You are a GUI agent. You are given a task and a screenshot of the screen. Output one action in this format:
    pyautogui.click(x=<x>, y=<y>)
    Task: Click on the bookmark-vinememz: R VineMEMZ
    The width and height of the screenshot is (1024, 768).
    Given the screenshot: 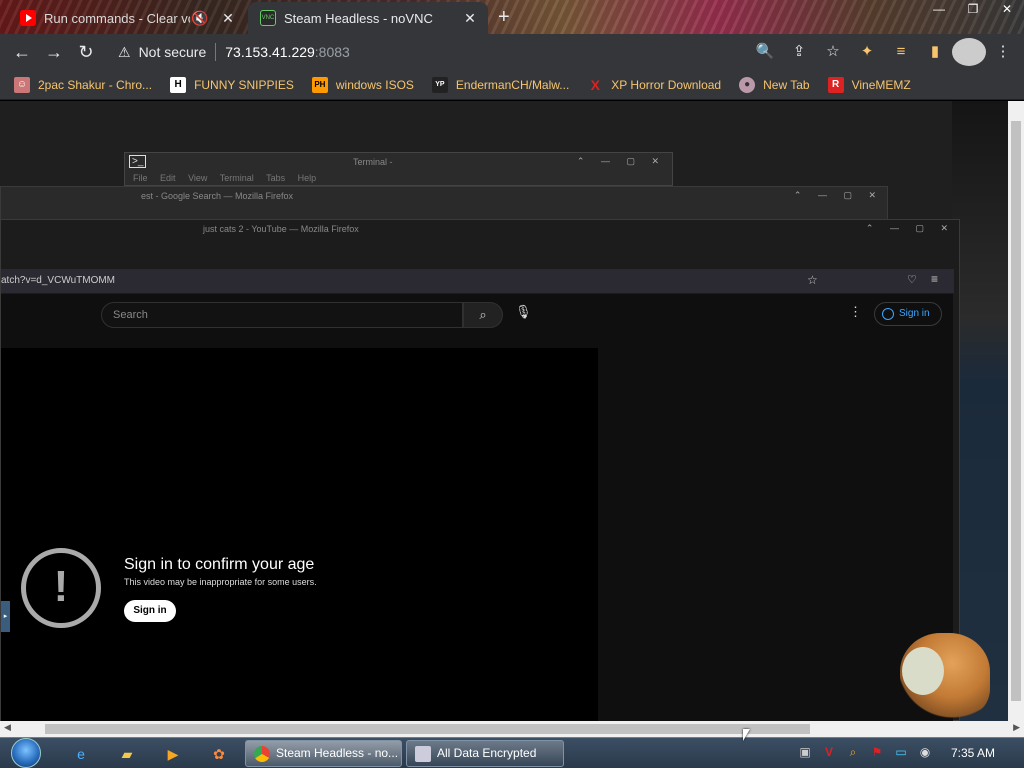 What is the action you would take?
    pyautogui.click(x=869, y=84)
    